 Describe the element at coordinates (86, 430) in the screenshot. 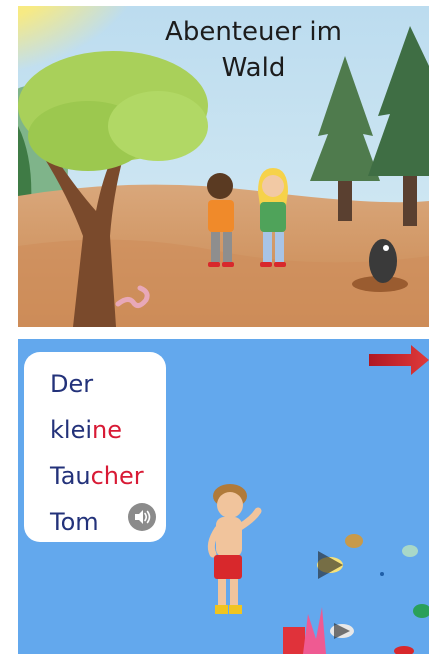

I see `word-kleine: kleine` at that location.